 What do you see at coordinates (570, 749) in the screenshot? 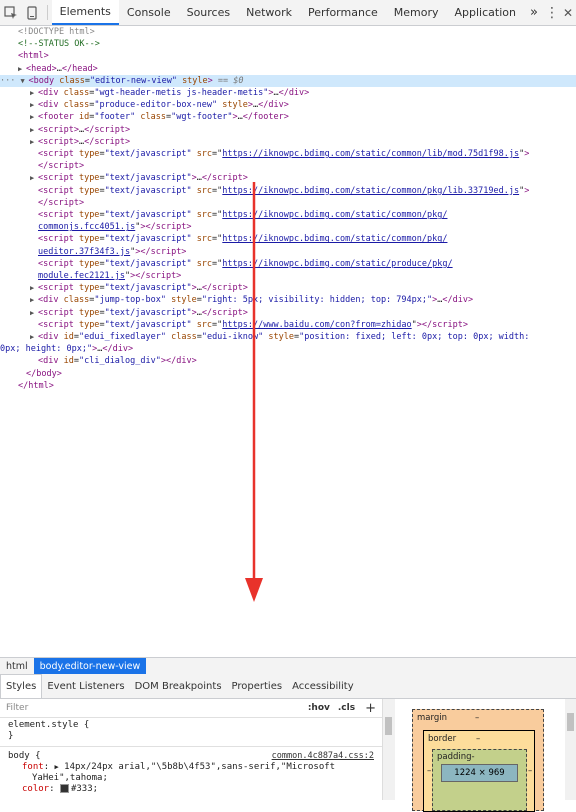
I see `box-model-scrollbar` at bounding box center [570, 749].